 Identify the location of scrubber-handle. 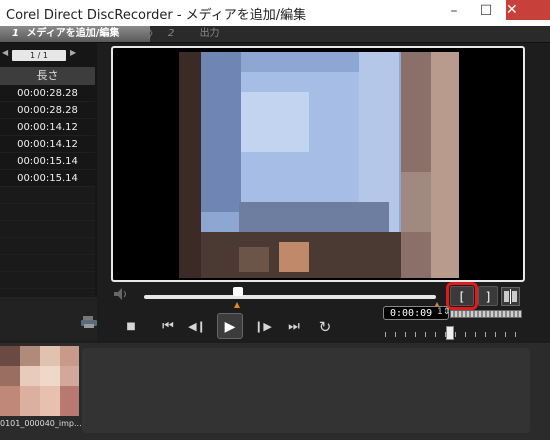
(238, 291).